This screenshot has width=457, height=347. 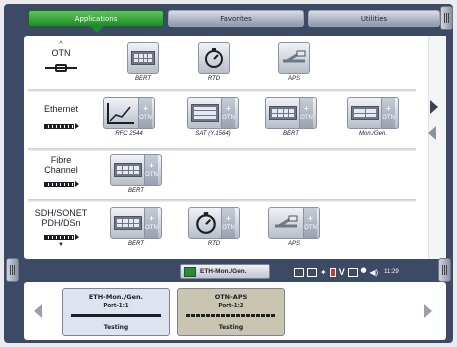 What do you see at coordinates (96, 18) in the screenshot?
I see `tab-applications: Applications` at bounding box center [96, 18].